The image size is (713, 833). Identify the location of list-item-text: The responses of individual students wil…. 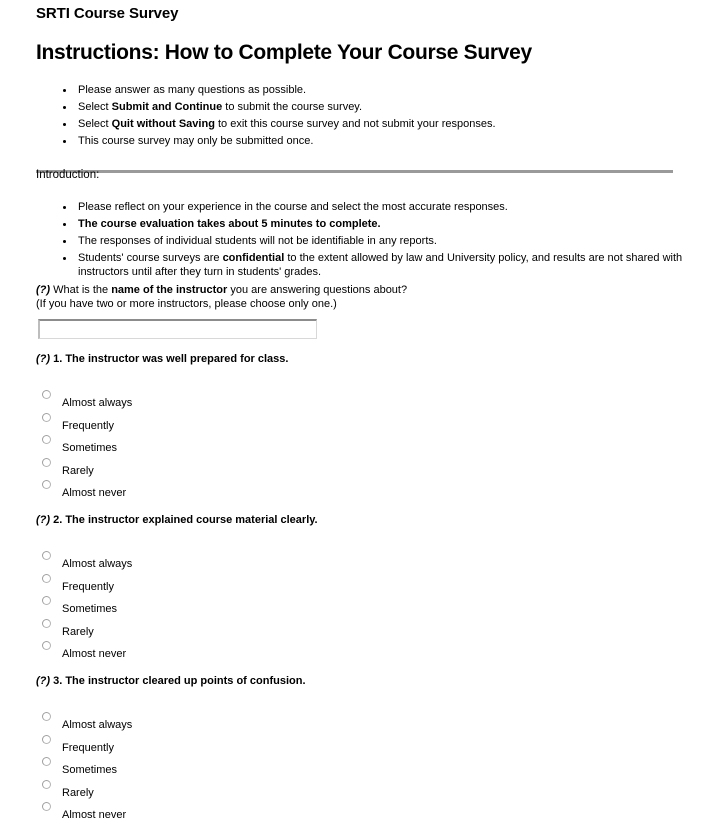
(257, 241).